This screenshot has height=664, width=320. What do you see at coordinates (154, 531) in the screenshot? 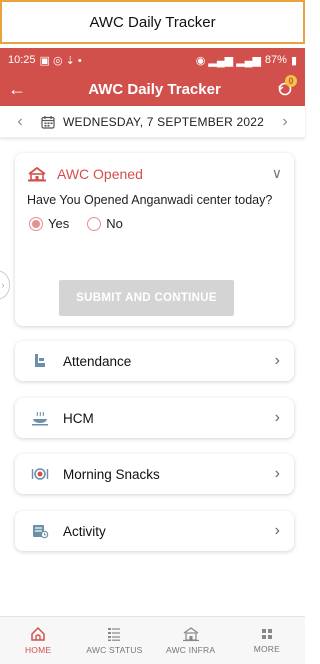
I see `section-activity: Activity ›` at bounding box center [154, 531].